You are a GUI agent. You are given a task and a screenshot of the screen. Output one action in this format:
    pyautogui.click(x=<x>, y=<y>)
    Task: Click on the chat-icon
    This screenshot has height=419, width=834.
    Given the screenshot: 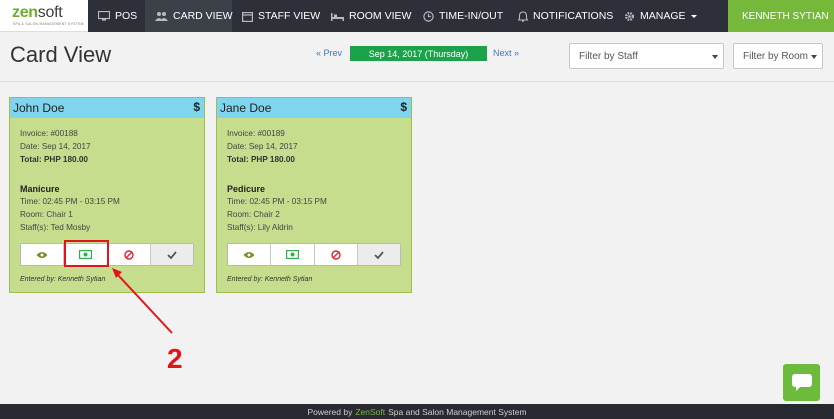 What is the action you would take?
    pyautogui.click(x=801, y=382)
    